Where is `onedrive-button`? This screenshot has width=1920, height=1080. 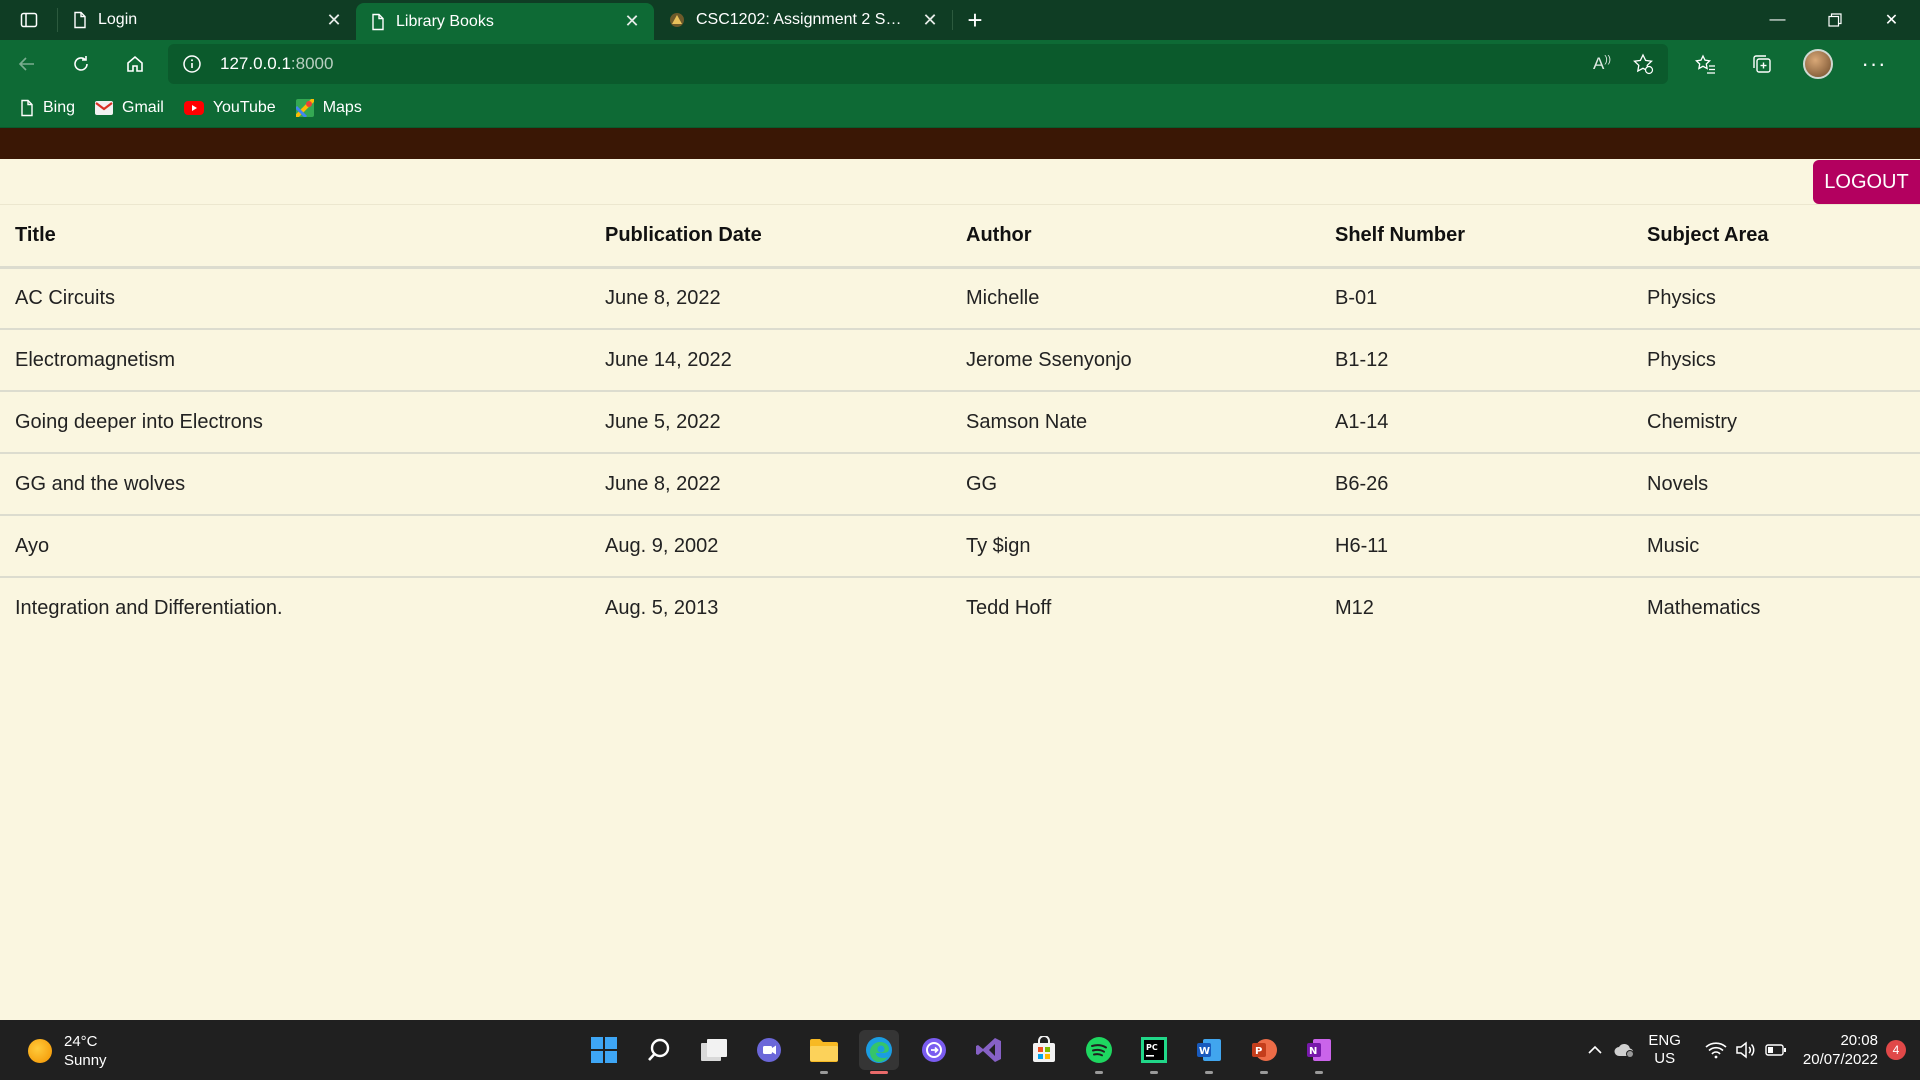
onedrive-button is located at coordinates (1625, 1050).